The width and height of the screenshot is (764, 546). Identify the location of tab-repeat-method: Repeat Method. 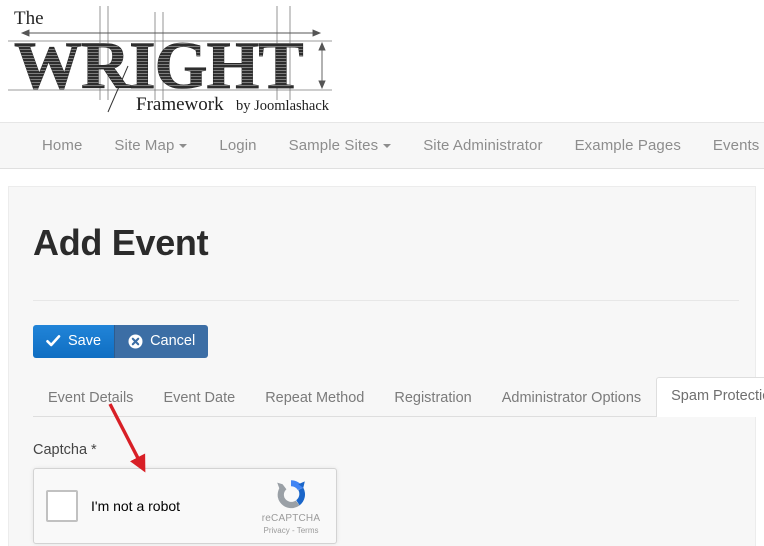
(314, 399).